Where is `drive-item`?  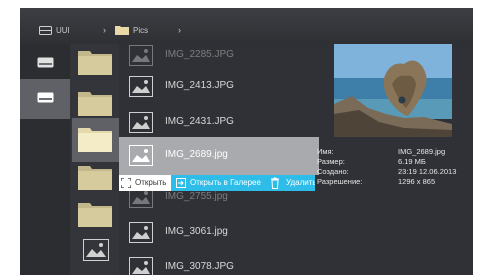 drive-item is located at coordinates (45, 64).